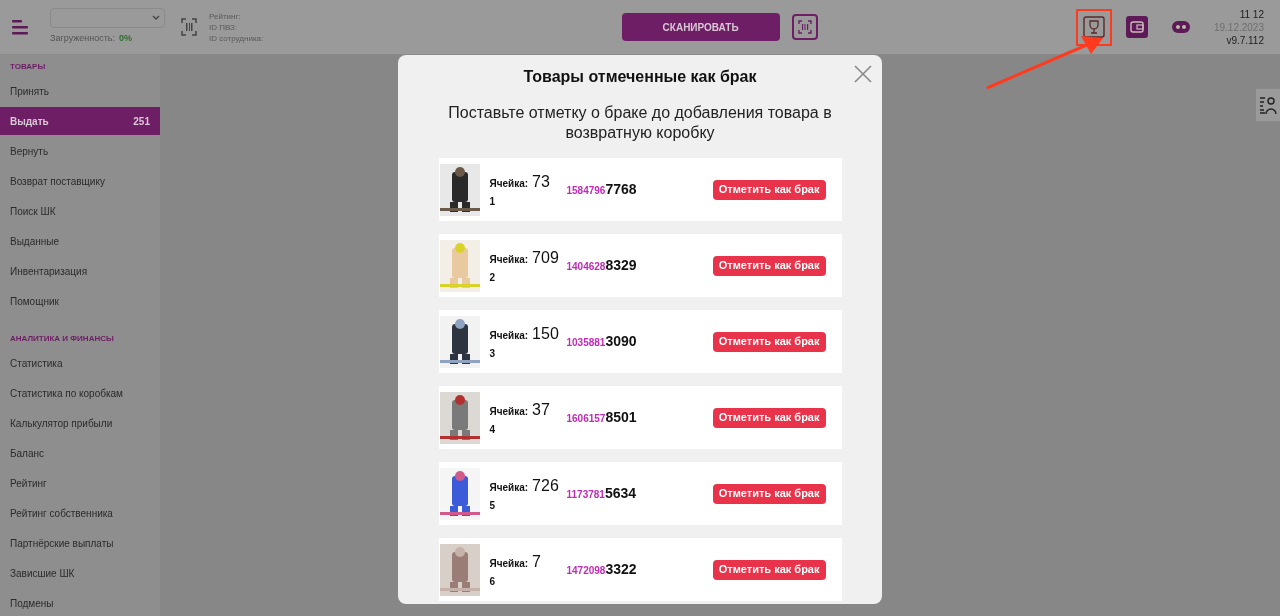  I want to click on code-suffix: 7768, so click(621, 189).